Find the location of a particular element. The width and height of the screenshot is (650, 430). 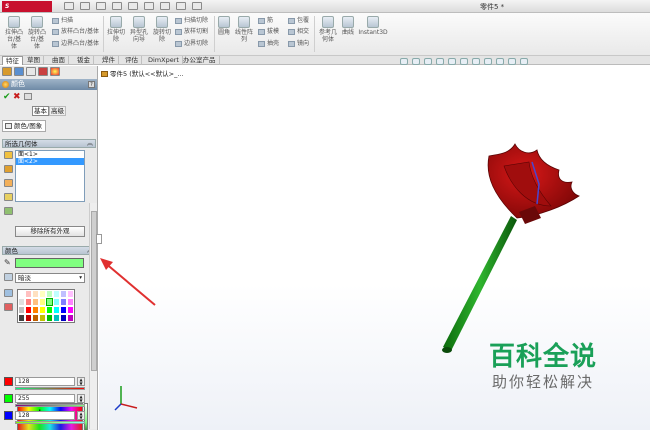

sweep-cut-button: 扫描切除 is located at coordinates (191, 21).